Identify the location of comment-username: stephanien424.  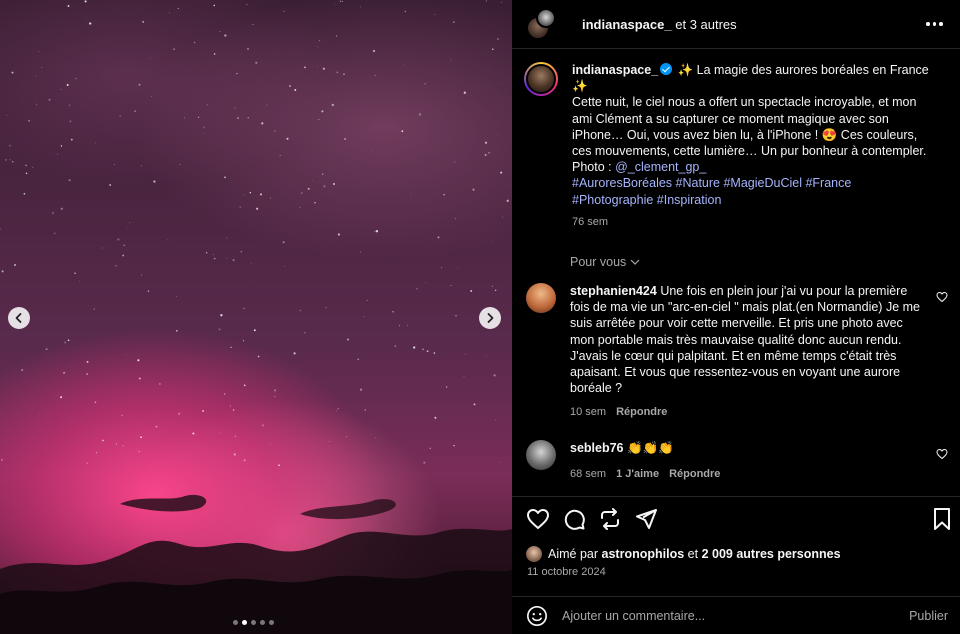
(613, 291).